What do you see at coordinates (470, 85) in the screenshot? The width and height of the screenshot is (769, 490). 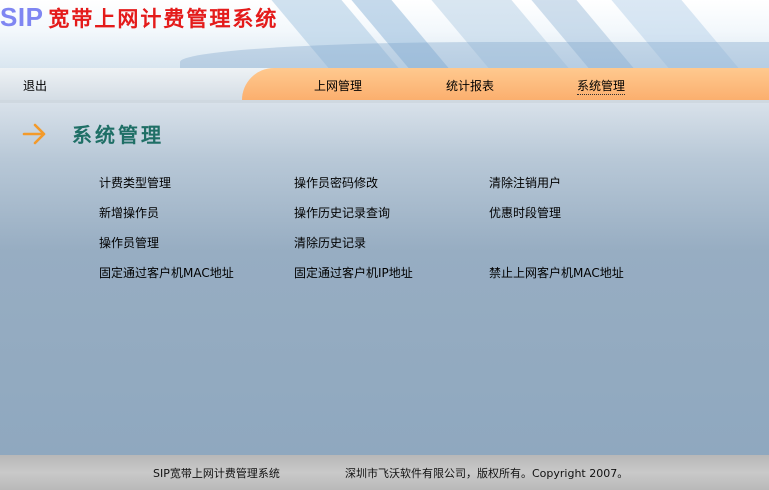 I see `nav-item-statistics-report: 统计报表` at bounding box center [470, 85].